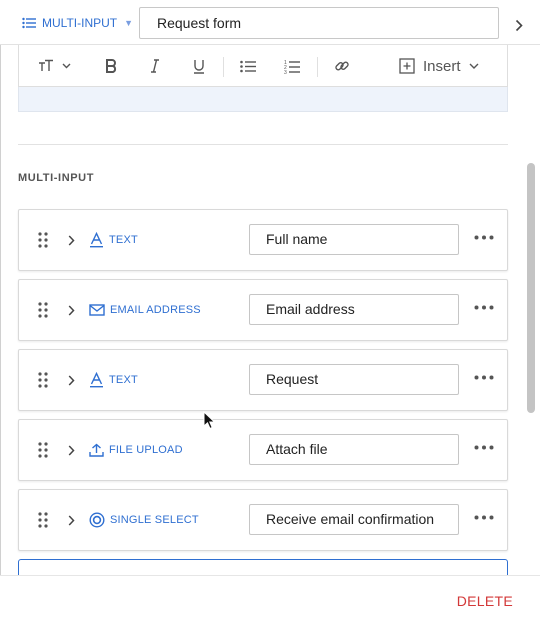 Image resolution: width=540 pixels, height=626 pixels. I want to click on field-row: TEXT Request, so click(263, 380).